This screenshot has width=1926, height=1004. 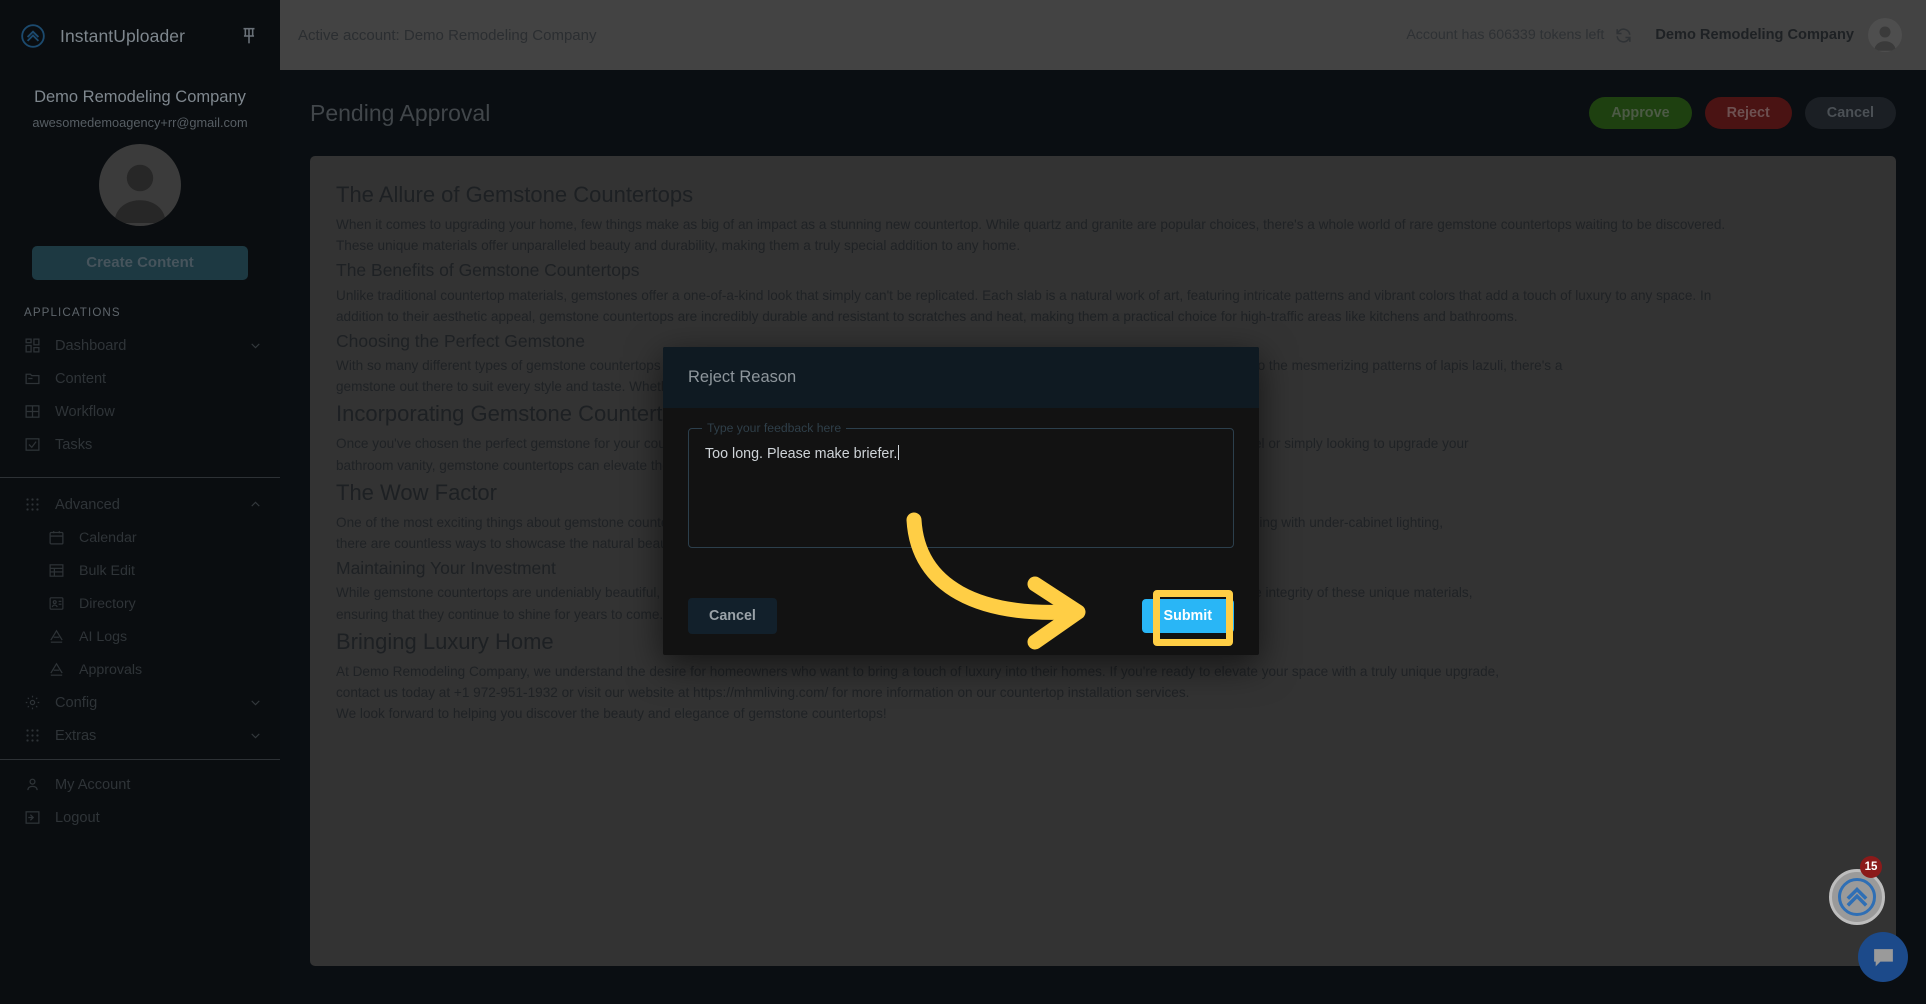 What do you see at coordinates (32, 702) in the screenshot?
I see `gear-icon` at bounding box center [32, 702].